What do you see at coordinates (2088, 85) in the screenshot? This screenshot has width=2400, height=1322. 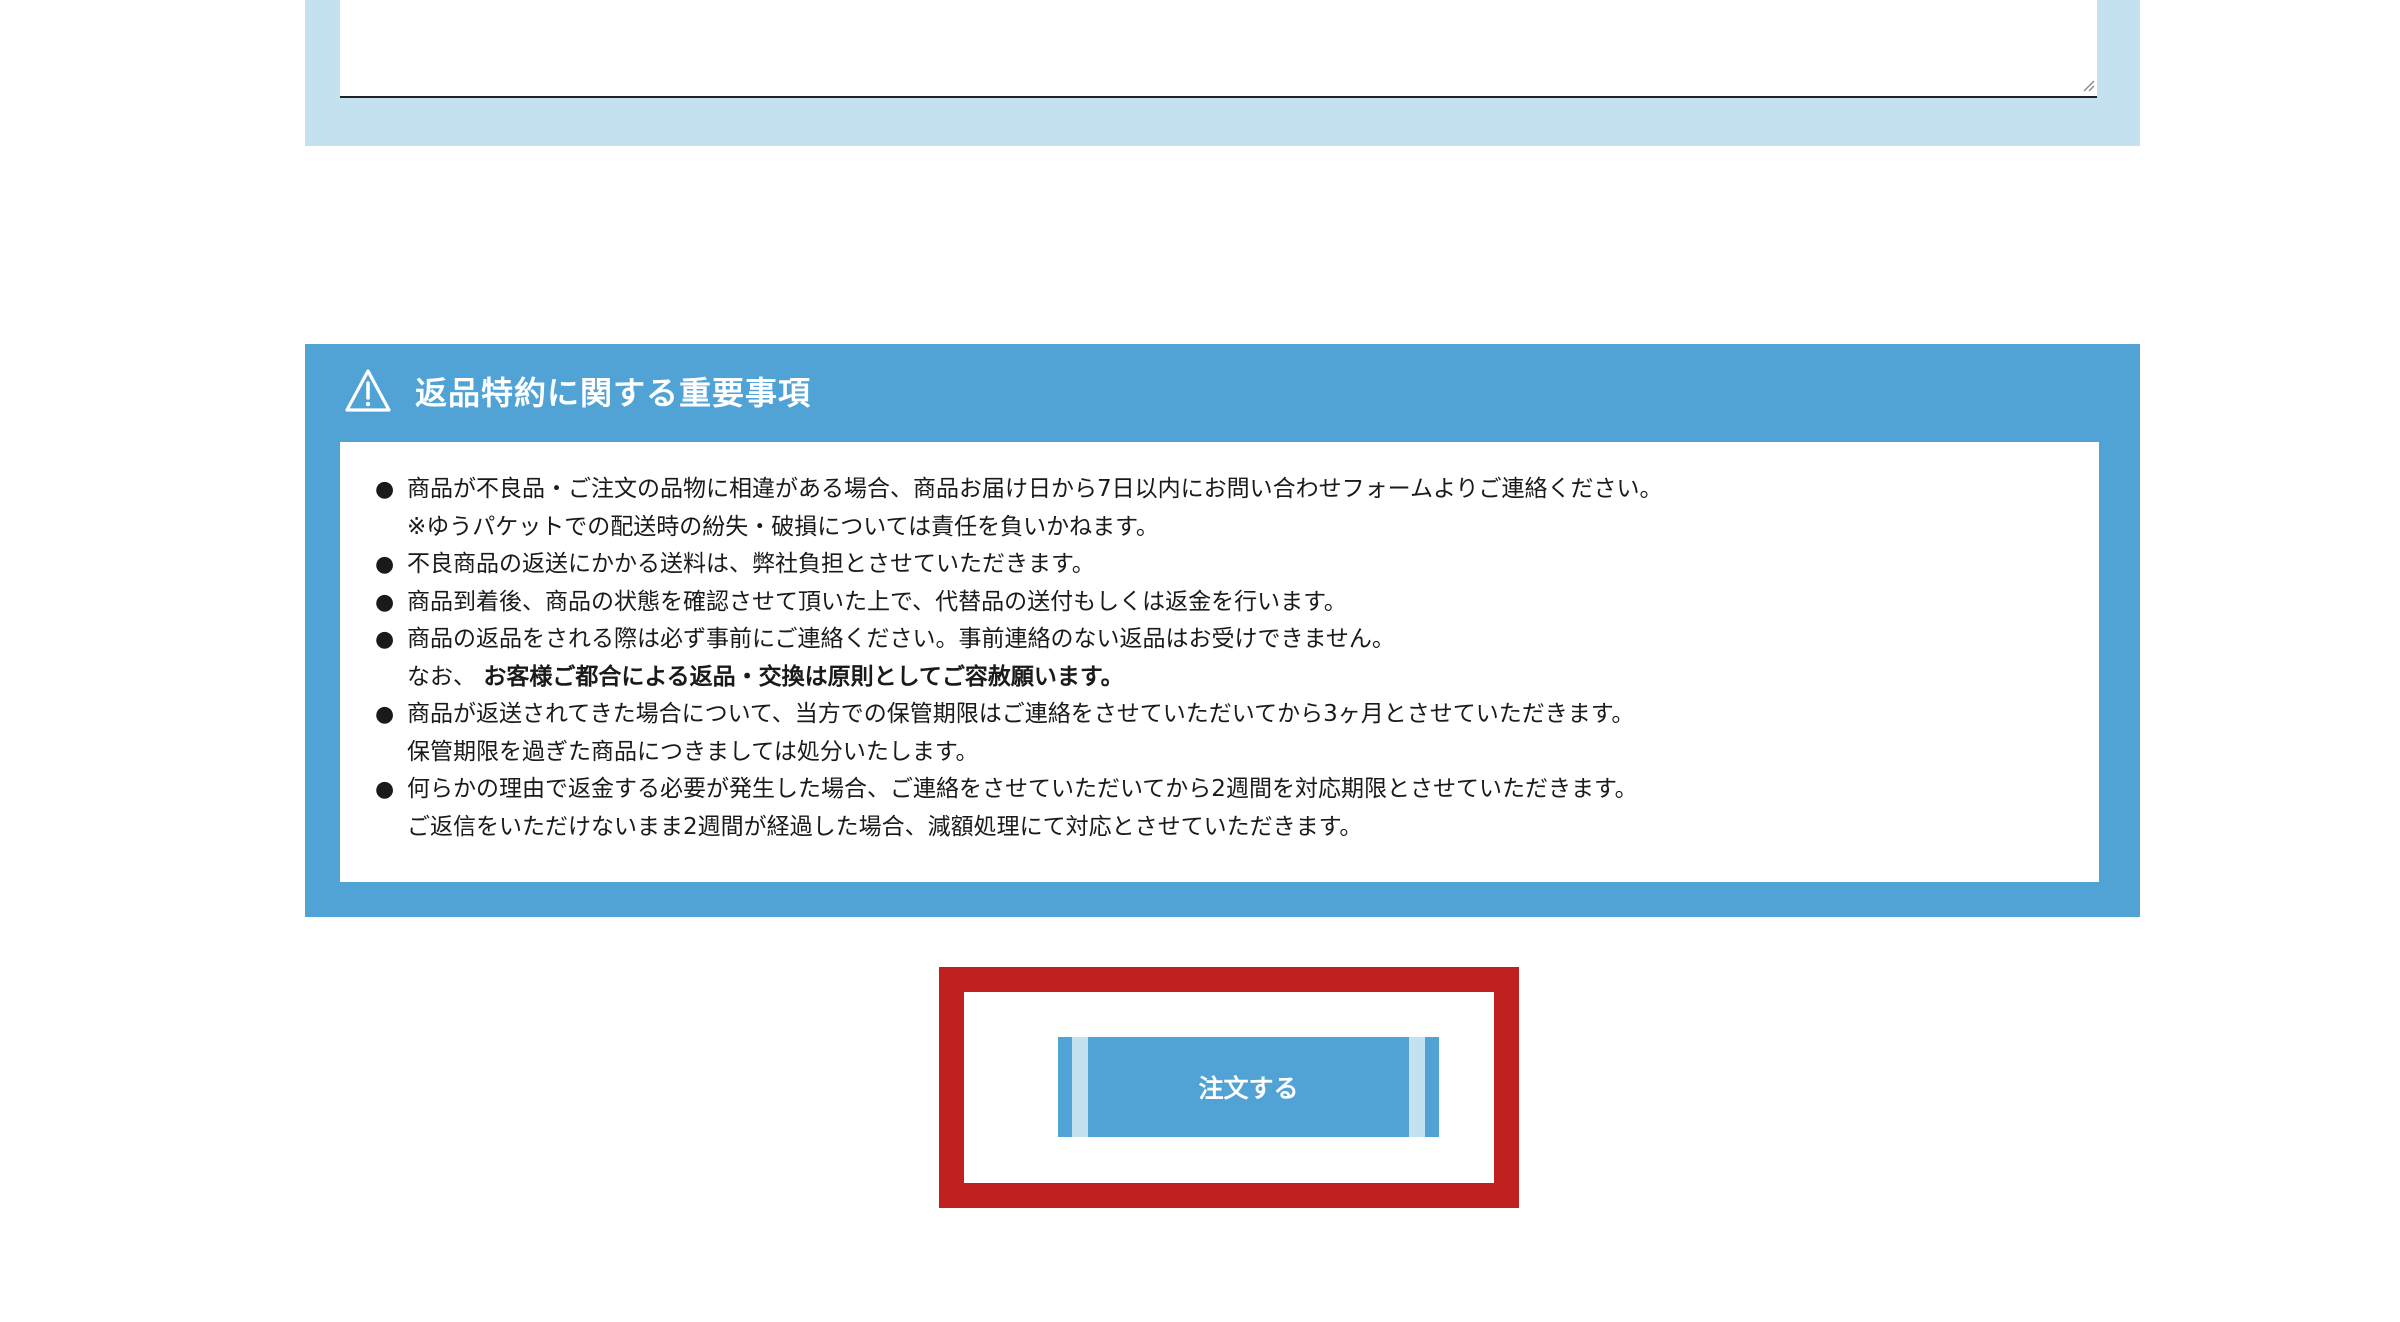 I see `resize-grip-icon` at bounding box center [2088, 85].